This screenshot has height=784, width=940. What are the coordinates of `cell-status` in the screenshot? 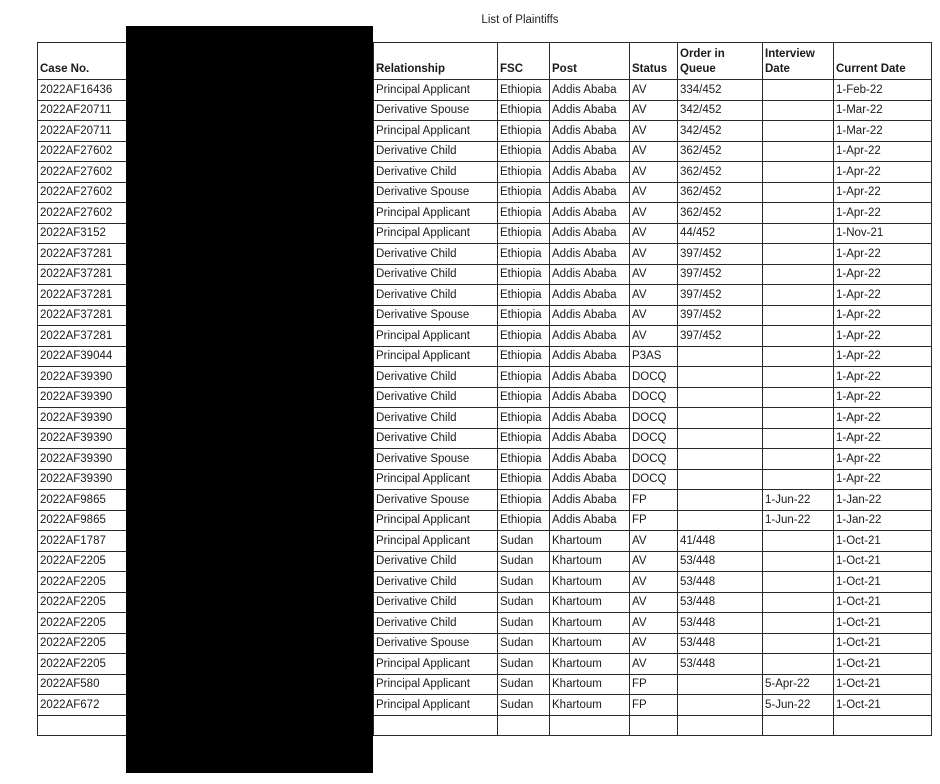 It's located at (653, 725).